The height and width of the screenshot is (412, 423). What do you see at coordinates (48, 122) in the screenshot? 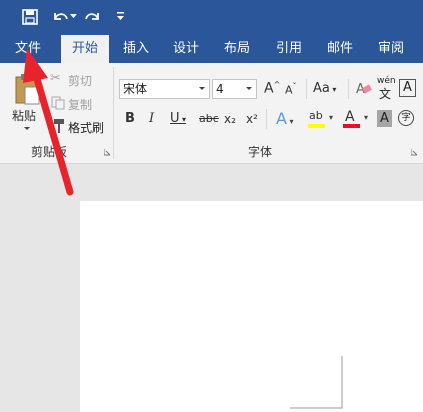
I see `annotation-arrow-icon` at bounding box center [48, 122].